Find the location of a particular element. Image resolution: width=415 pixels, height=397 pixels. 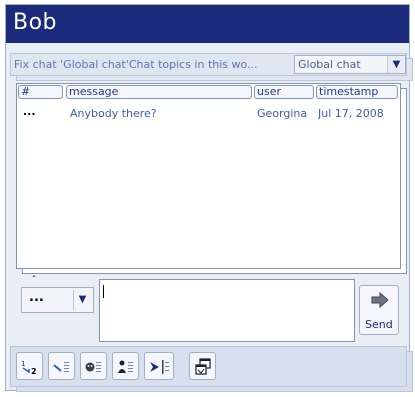

sort-mood-button is located at coordinates (93, 366).